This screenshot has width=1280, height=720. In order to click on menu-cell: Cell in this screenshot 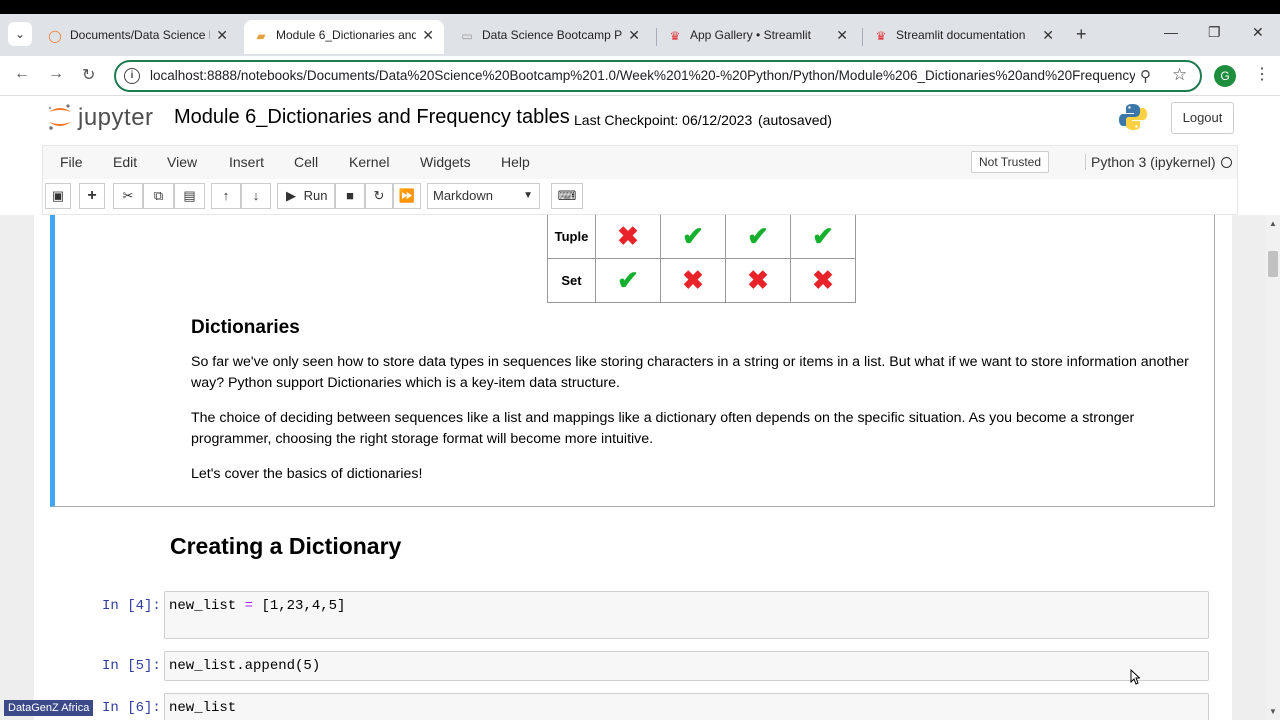, I will do `click(306, 162)`.